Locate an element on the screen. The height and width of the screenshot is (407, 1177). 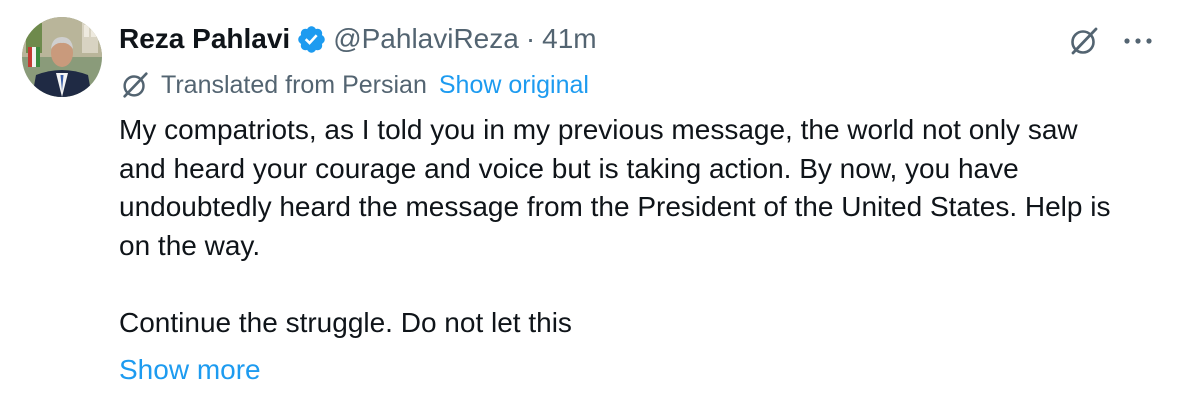
timestamp: 41m is located at coordinates (569, 39).